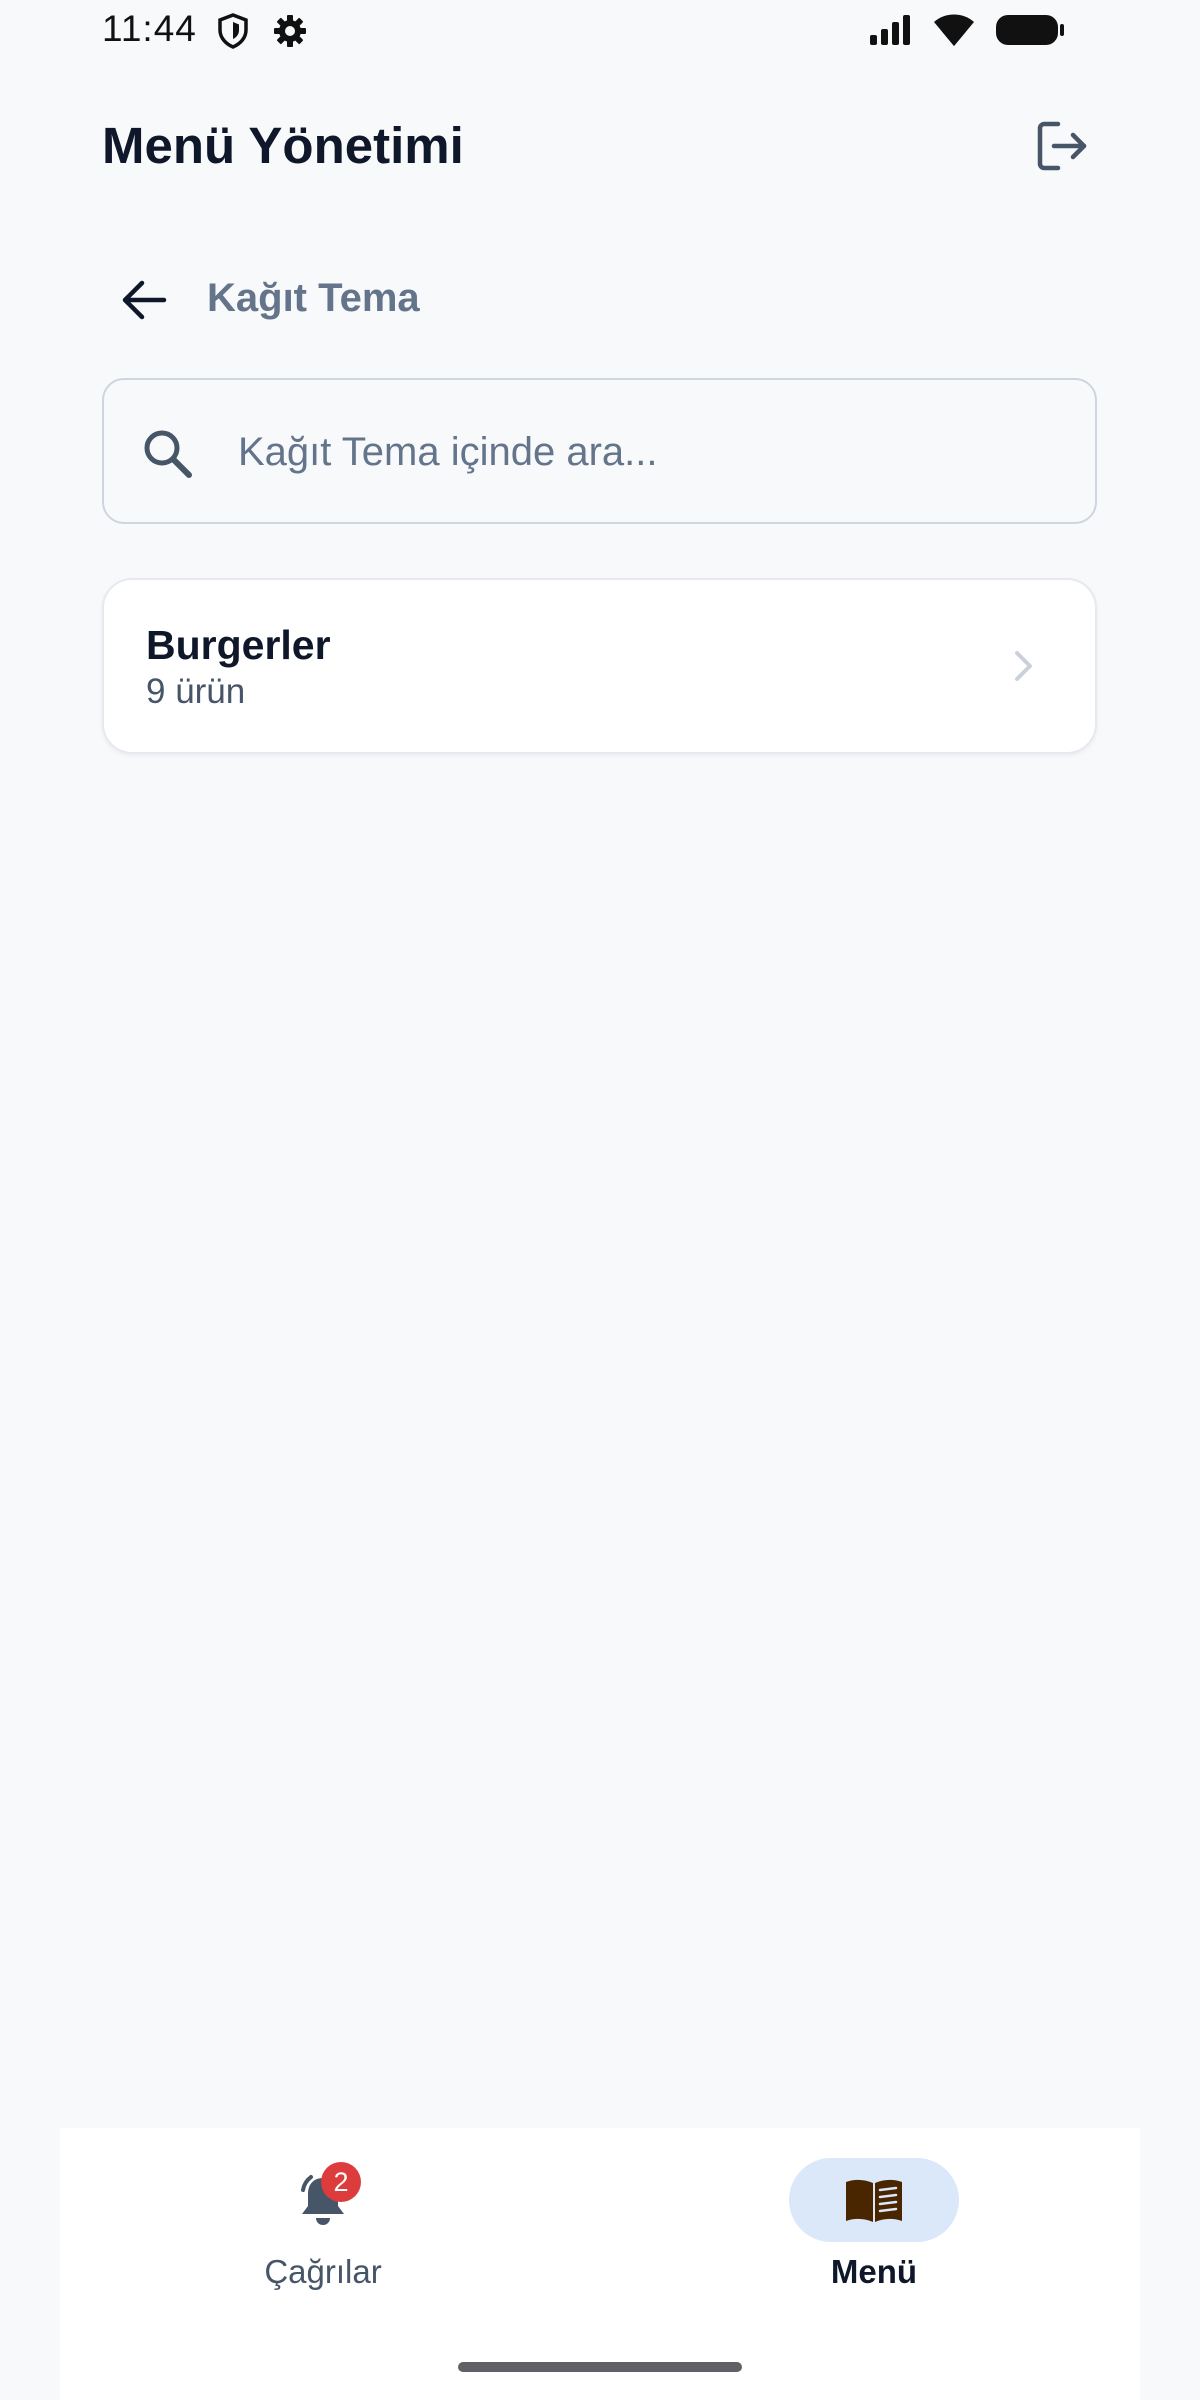  Describe the element at coordinates (238, 645) in the screenshot. I see `category-name: Burgerler` at that location.